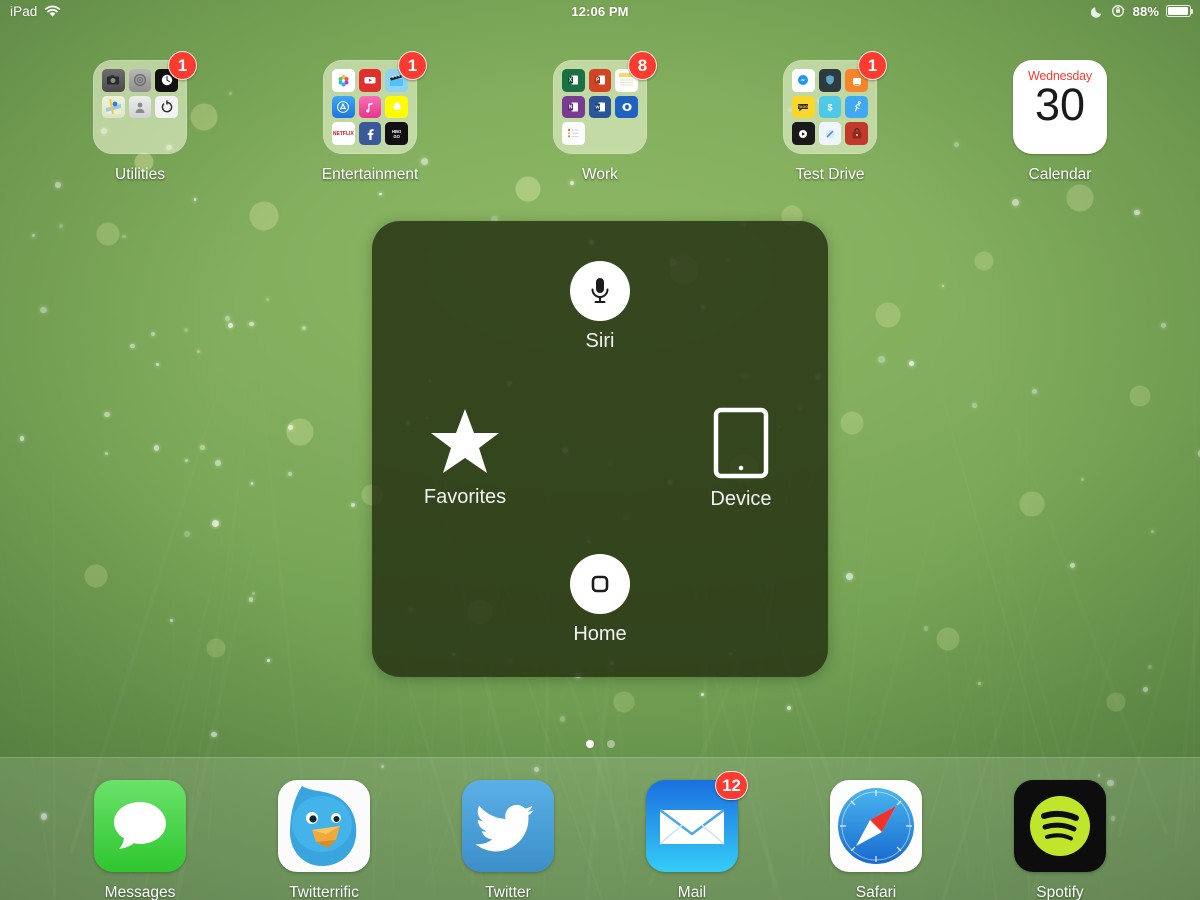 This screenshot has width=1200, height=900. I want to click on mini-icon-settings, so click(140, 80).